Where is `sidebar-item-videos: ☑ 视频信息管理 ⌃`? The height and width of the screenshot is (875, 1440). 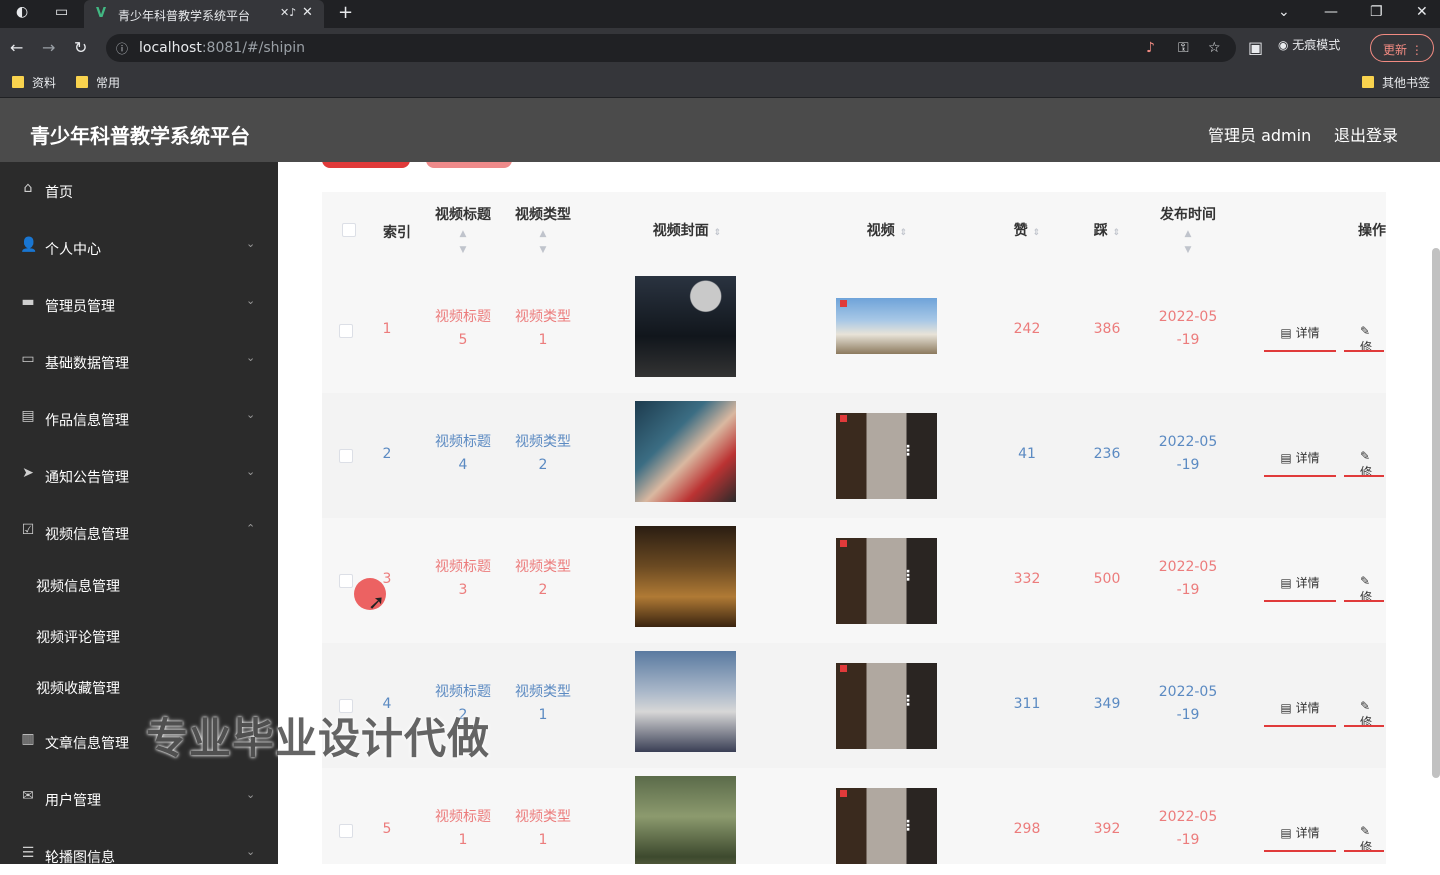
sidebar-item-videos: ☑ 视频信息管理 ⌃ is located at coordinates (139, 532).